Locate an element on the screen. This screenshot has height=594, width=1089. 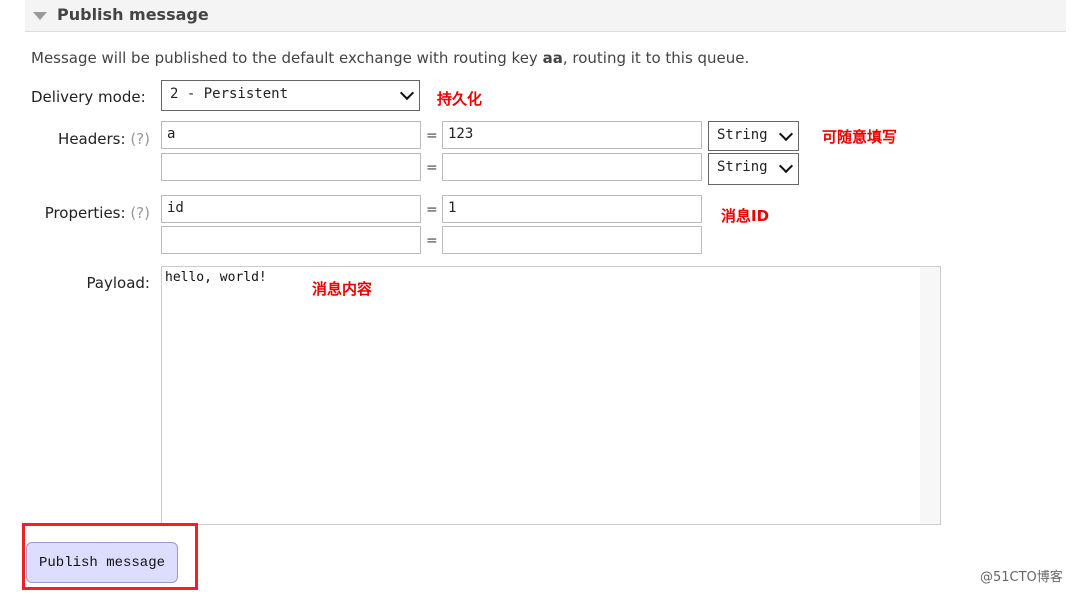
payload-label: Payload: is located at coordinates (118, 283).